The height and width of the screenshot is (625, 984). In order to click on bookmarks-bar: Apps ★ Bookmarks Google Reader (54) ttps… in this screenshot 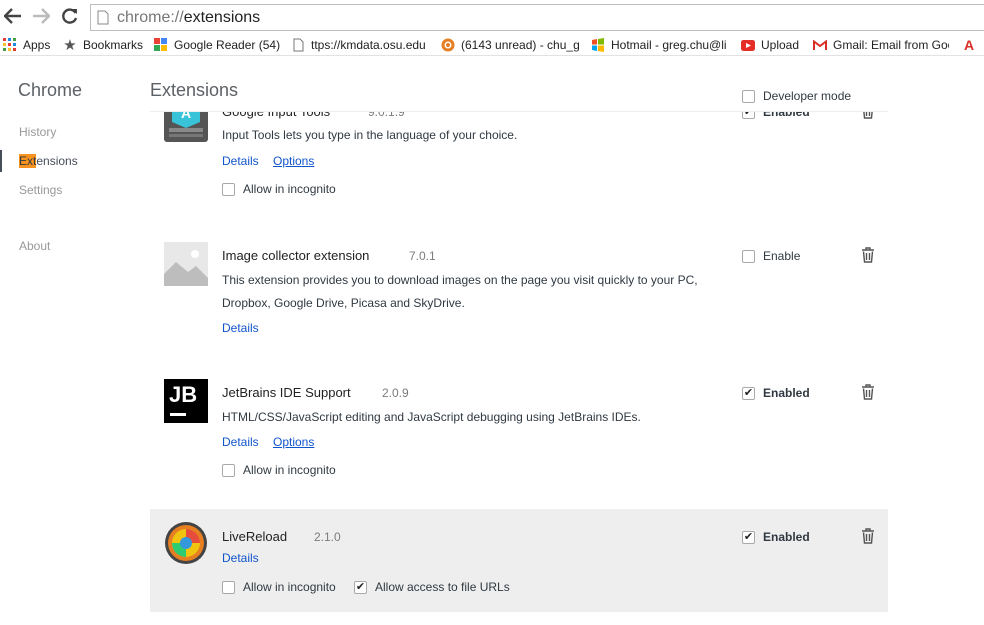, I will do `click(492, 45)`.